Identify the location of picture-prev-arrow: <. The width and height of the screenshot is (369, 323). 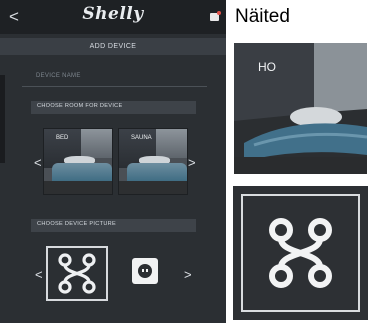
(39, 274).